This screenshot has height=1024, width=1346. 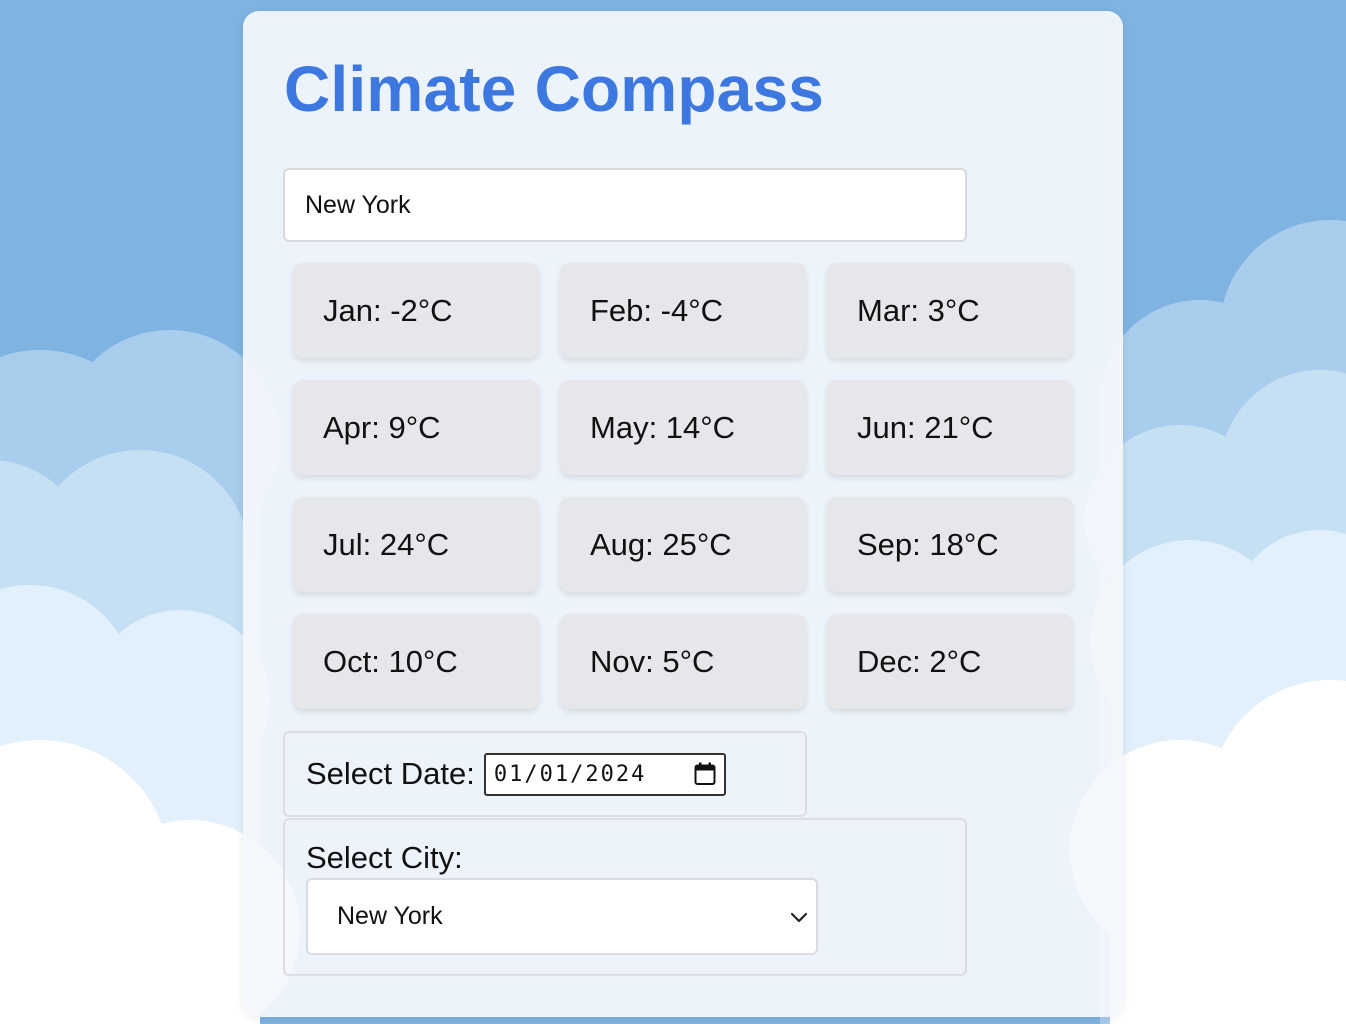 What do you see at coordinates (683, 310) in the screenshot?
I see `month-card-feb: Feb: -4°C` at bounding box center [683, 310].